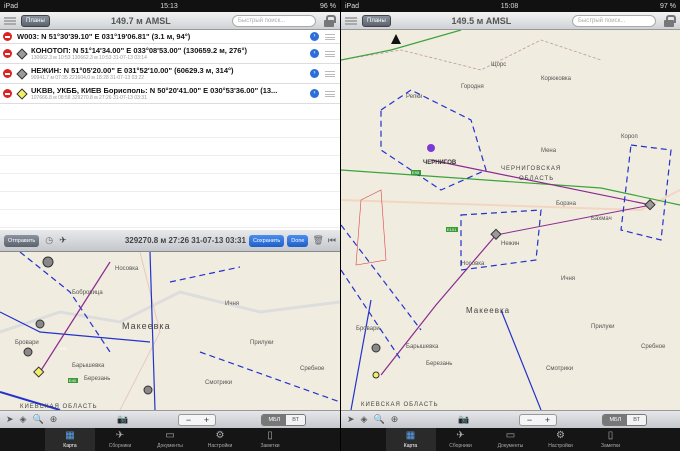  I want to click on send-button: Отправить, so click(22, 240).